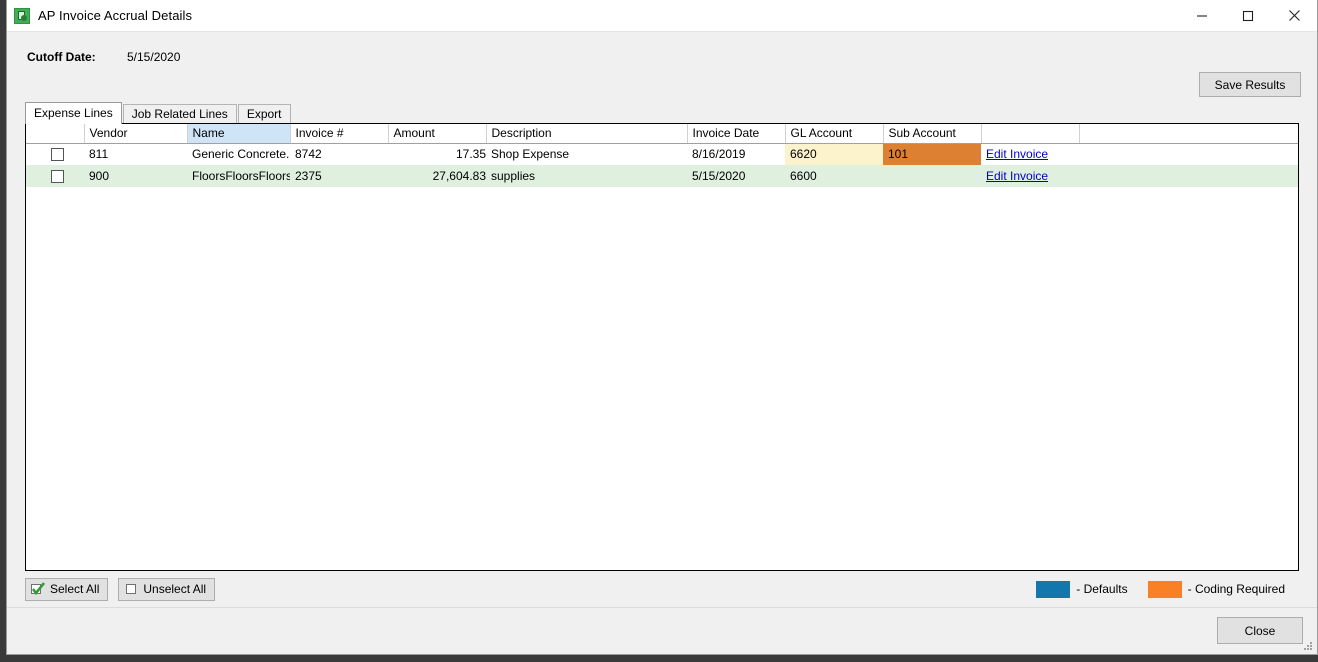 This screenshot has height=662, width=1318. What do you see at coordinates (662, 85) in the screenshot?
I see `save-results-row: Save Results` at bounding box center [662, 85].